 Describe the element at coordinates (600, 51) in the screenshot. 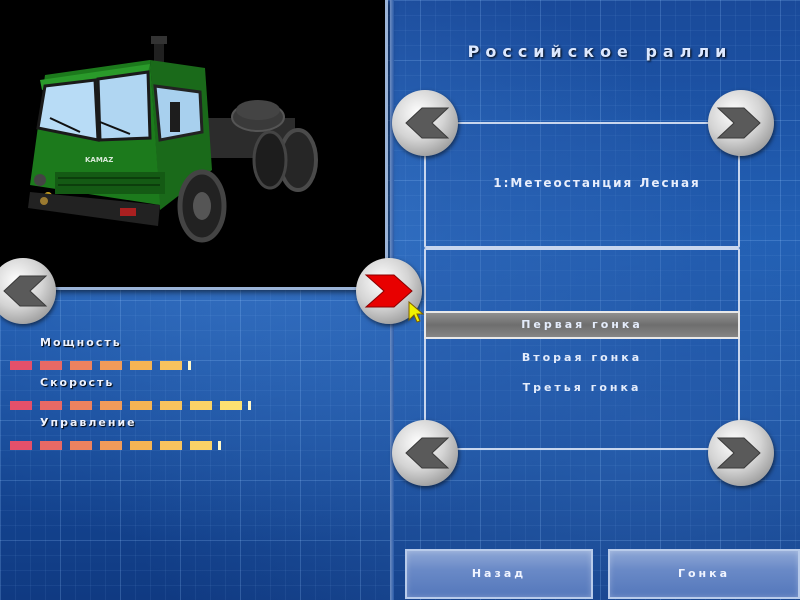

I see `championship-title: Российское ралли` at that location.